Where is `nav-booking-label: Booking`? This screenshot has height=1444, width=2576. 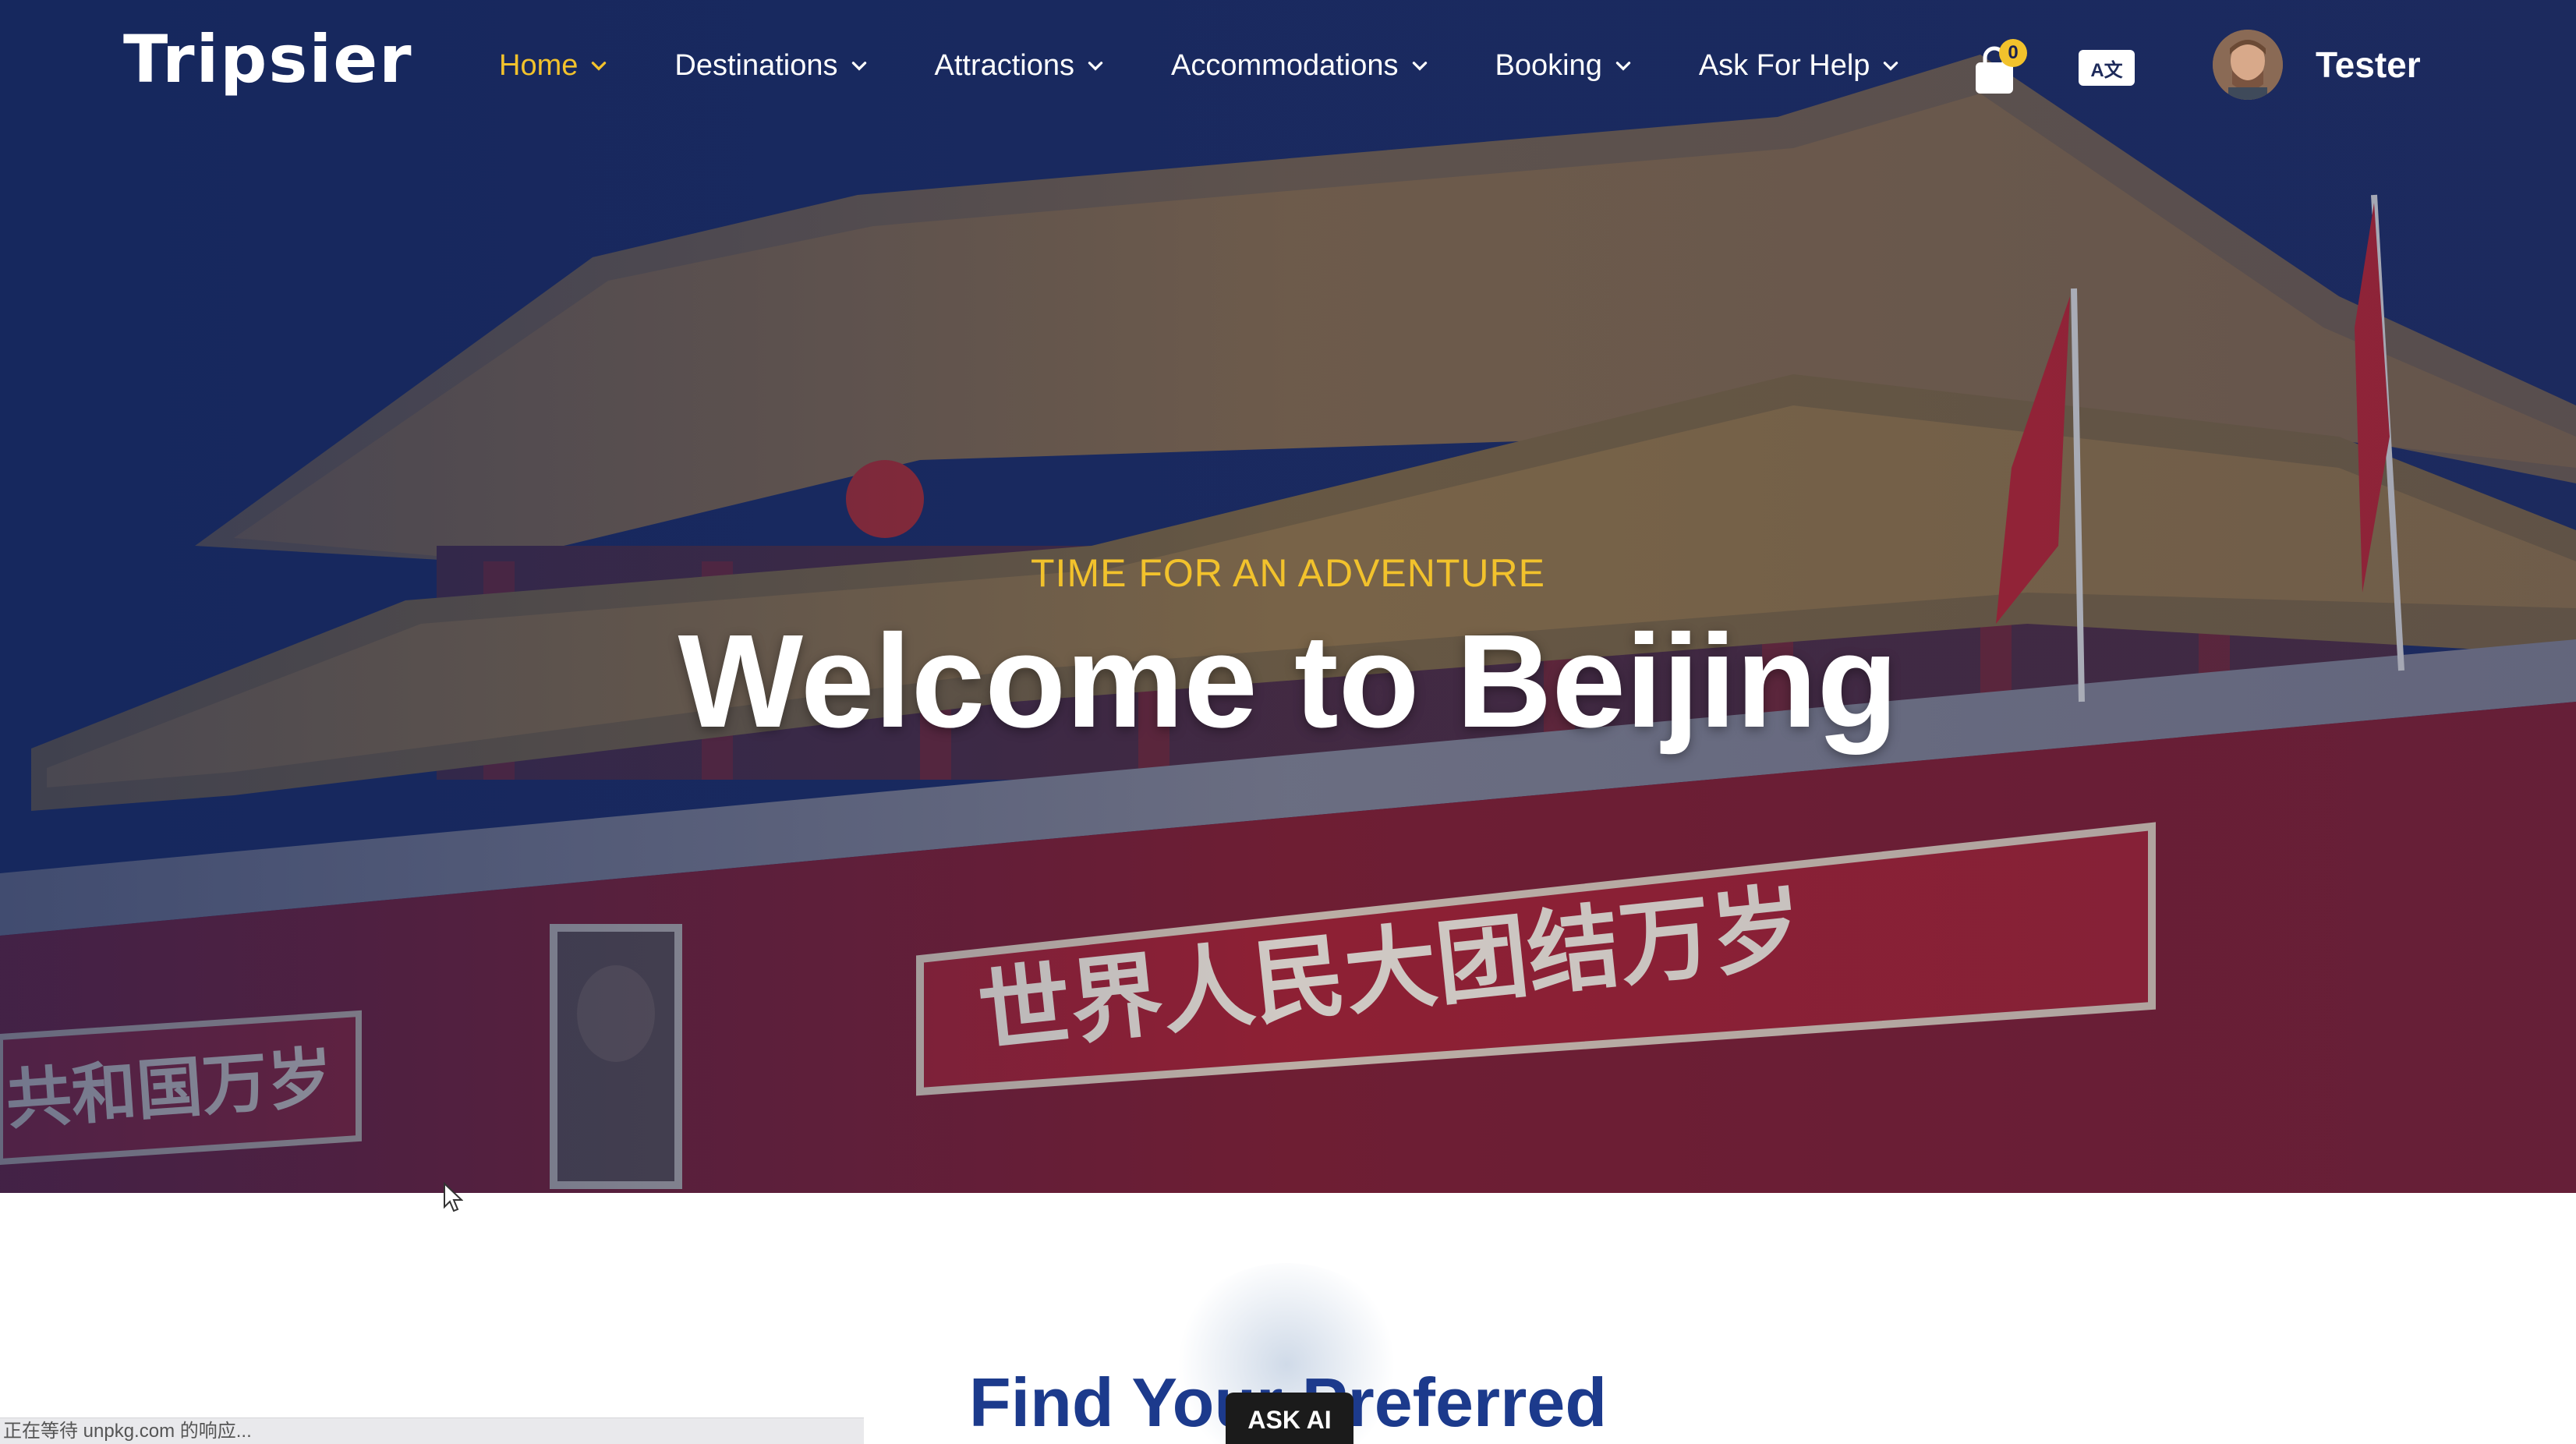 nav-booking-label: Booking is located at coordinates (1548, 65).